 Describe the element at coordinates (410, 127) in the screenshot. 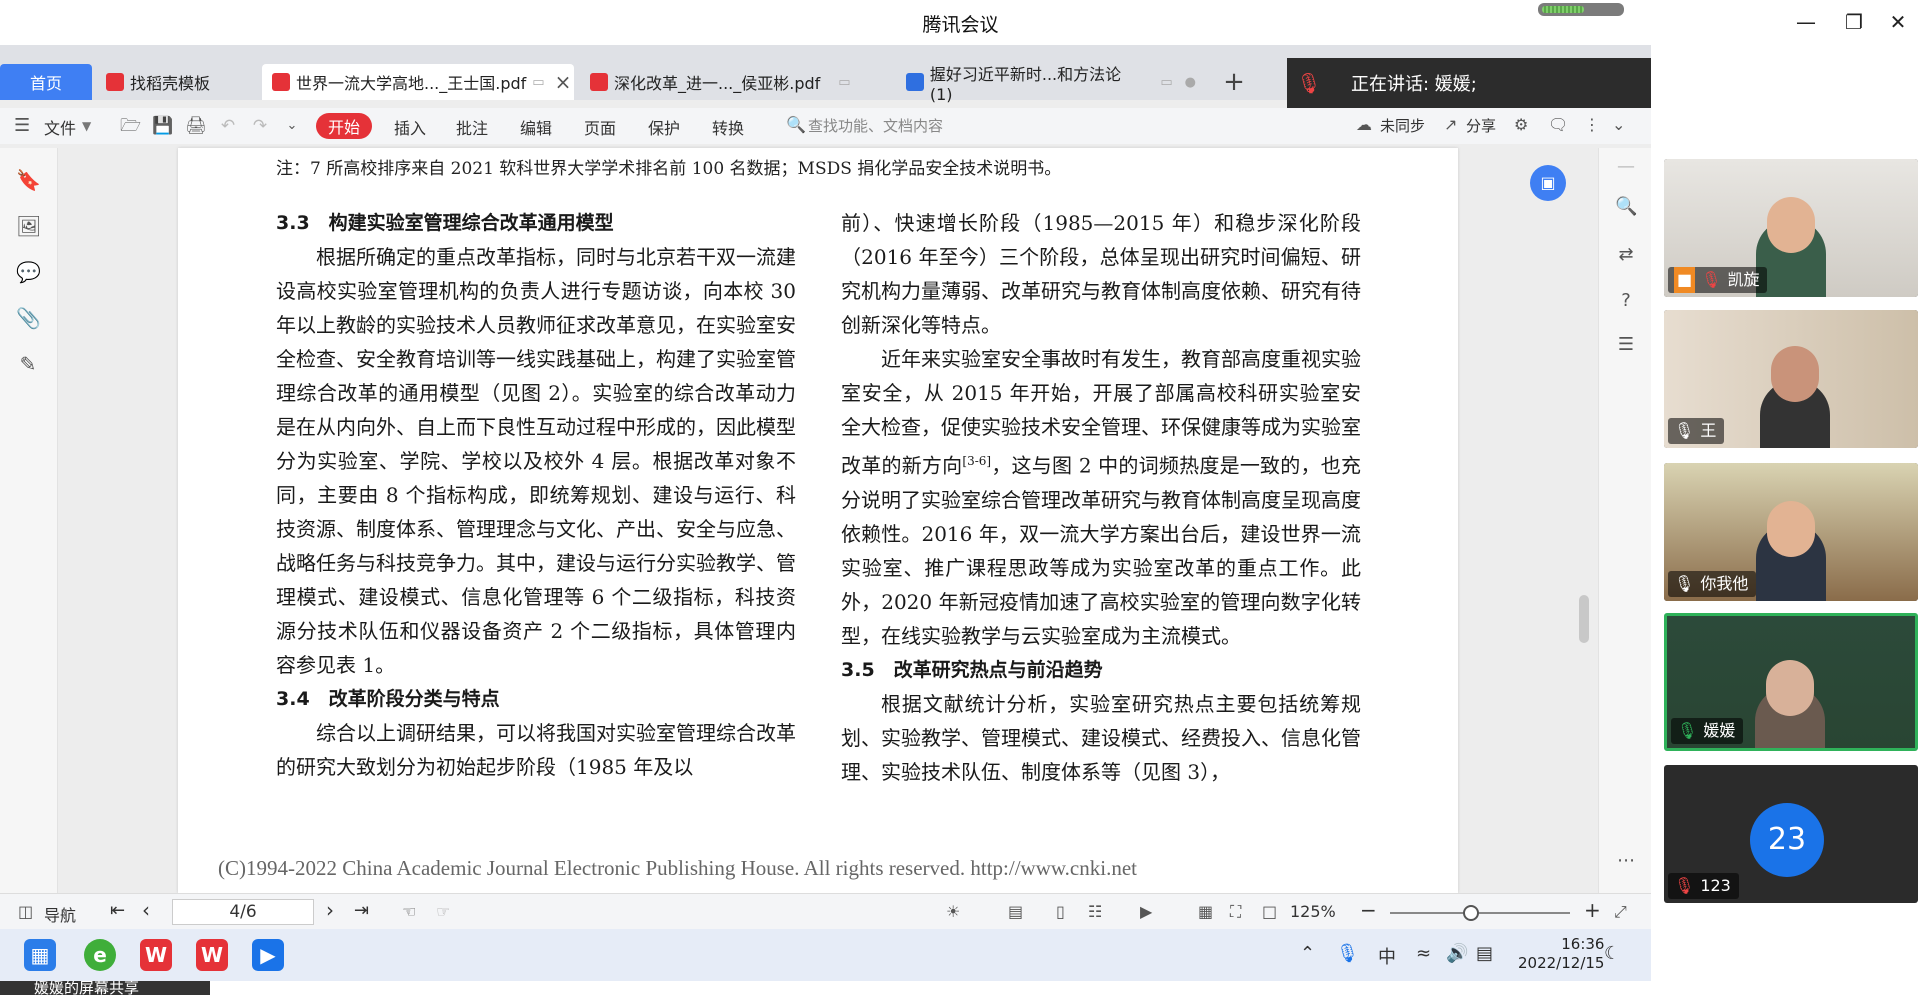

I see `tab-insert: 插入` at that location.